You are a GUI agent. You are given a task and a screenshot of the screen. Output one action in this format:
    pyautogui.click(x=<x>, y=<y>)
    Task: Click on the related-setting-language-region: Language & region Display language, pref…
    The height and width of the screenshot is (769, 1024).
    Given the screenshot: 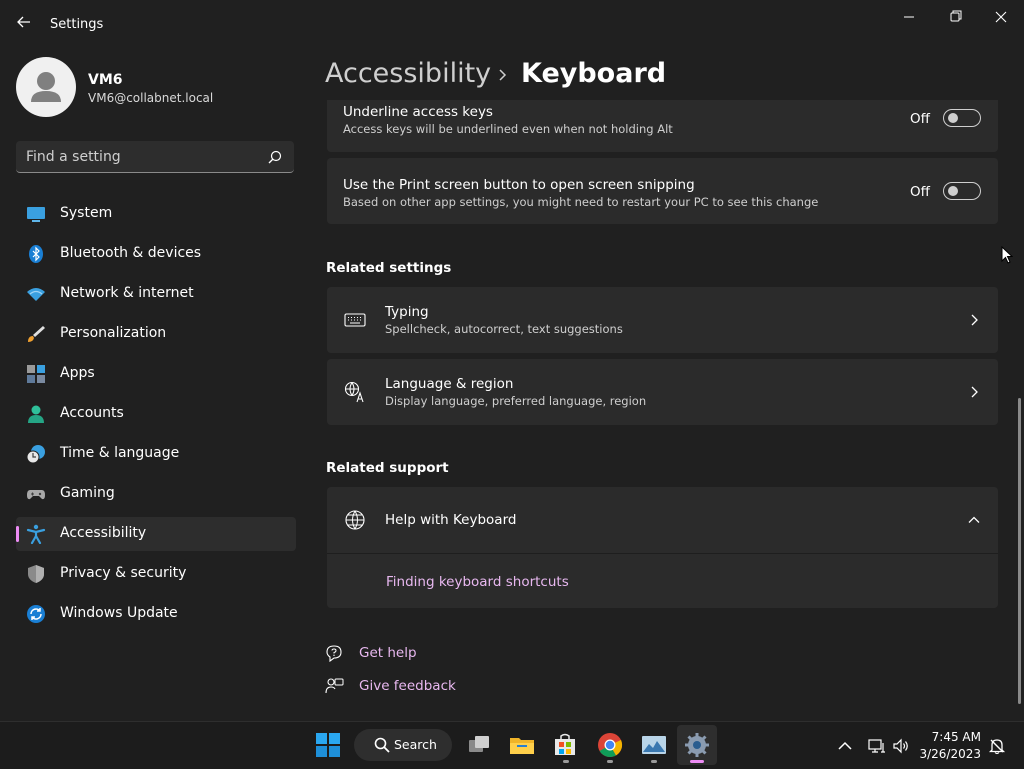 What is the action you would take?
    pyautogui.click(x=662, y=392)
    